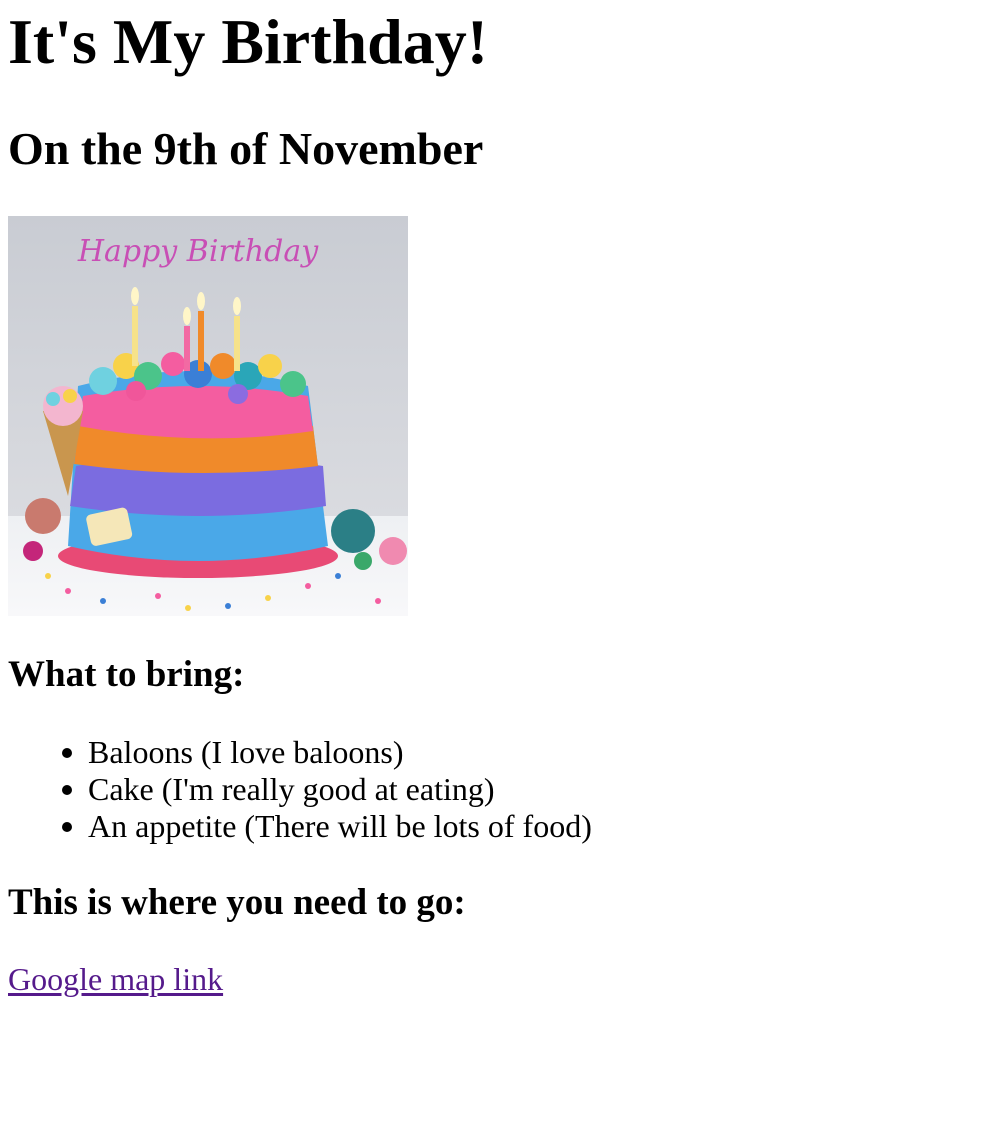 This screenshot has height=1138, width=982. What do you see at coordinates (340, 826) in the screenshot?
I see `list-item-text: An appetite (There will be lots of food)` at bounding box center [340, 826].